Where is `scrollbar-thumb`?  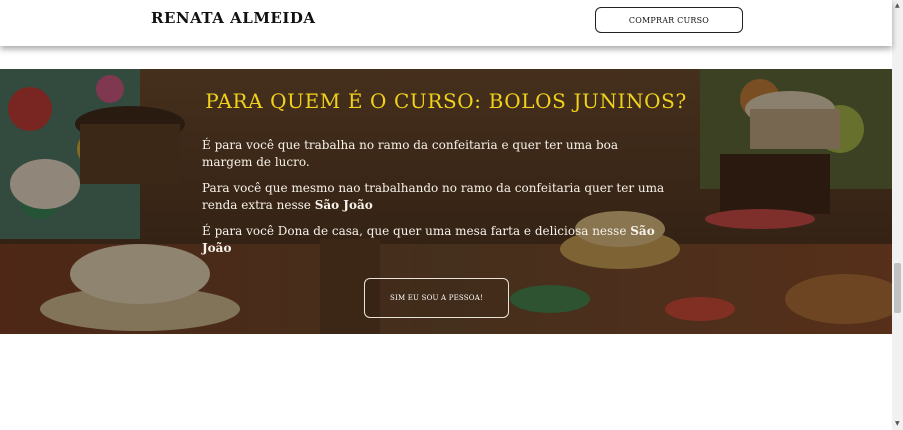
scrollbar-thumb is located at coordinates (897, 288).